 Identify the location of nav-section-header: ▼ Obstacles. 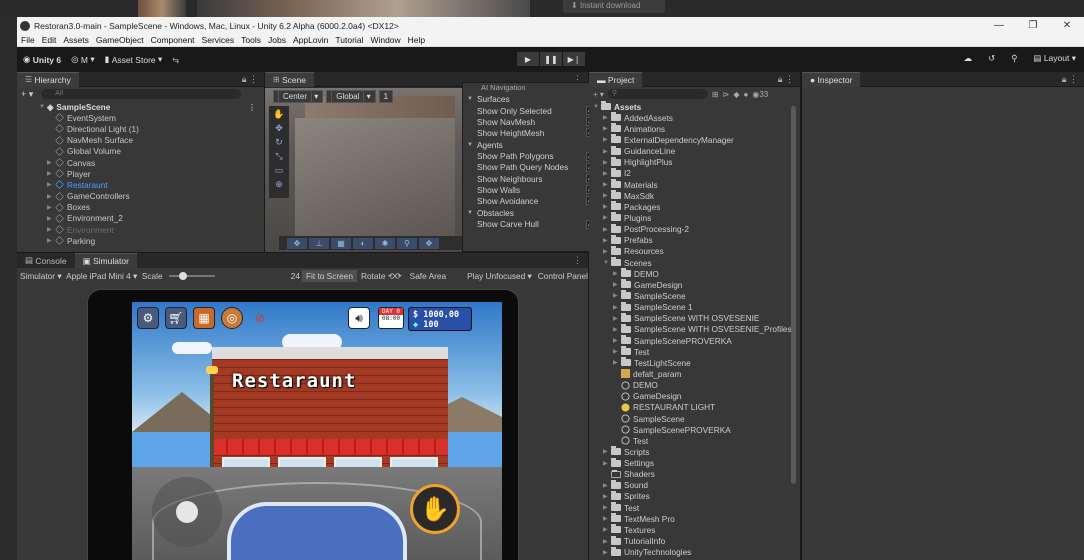
(531, 213).